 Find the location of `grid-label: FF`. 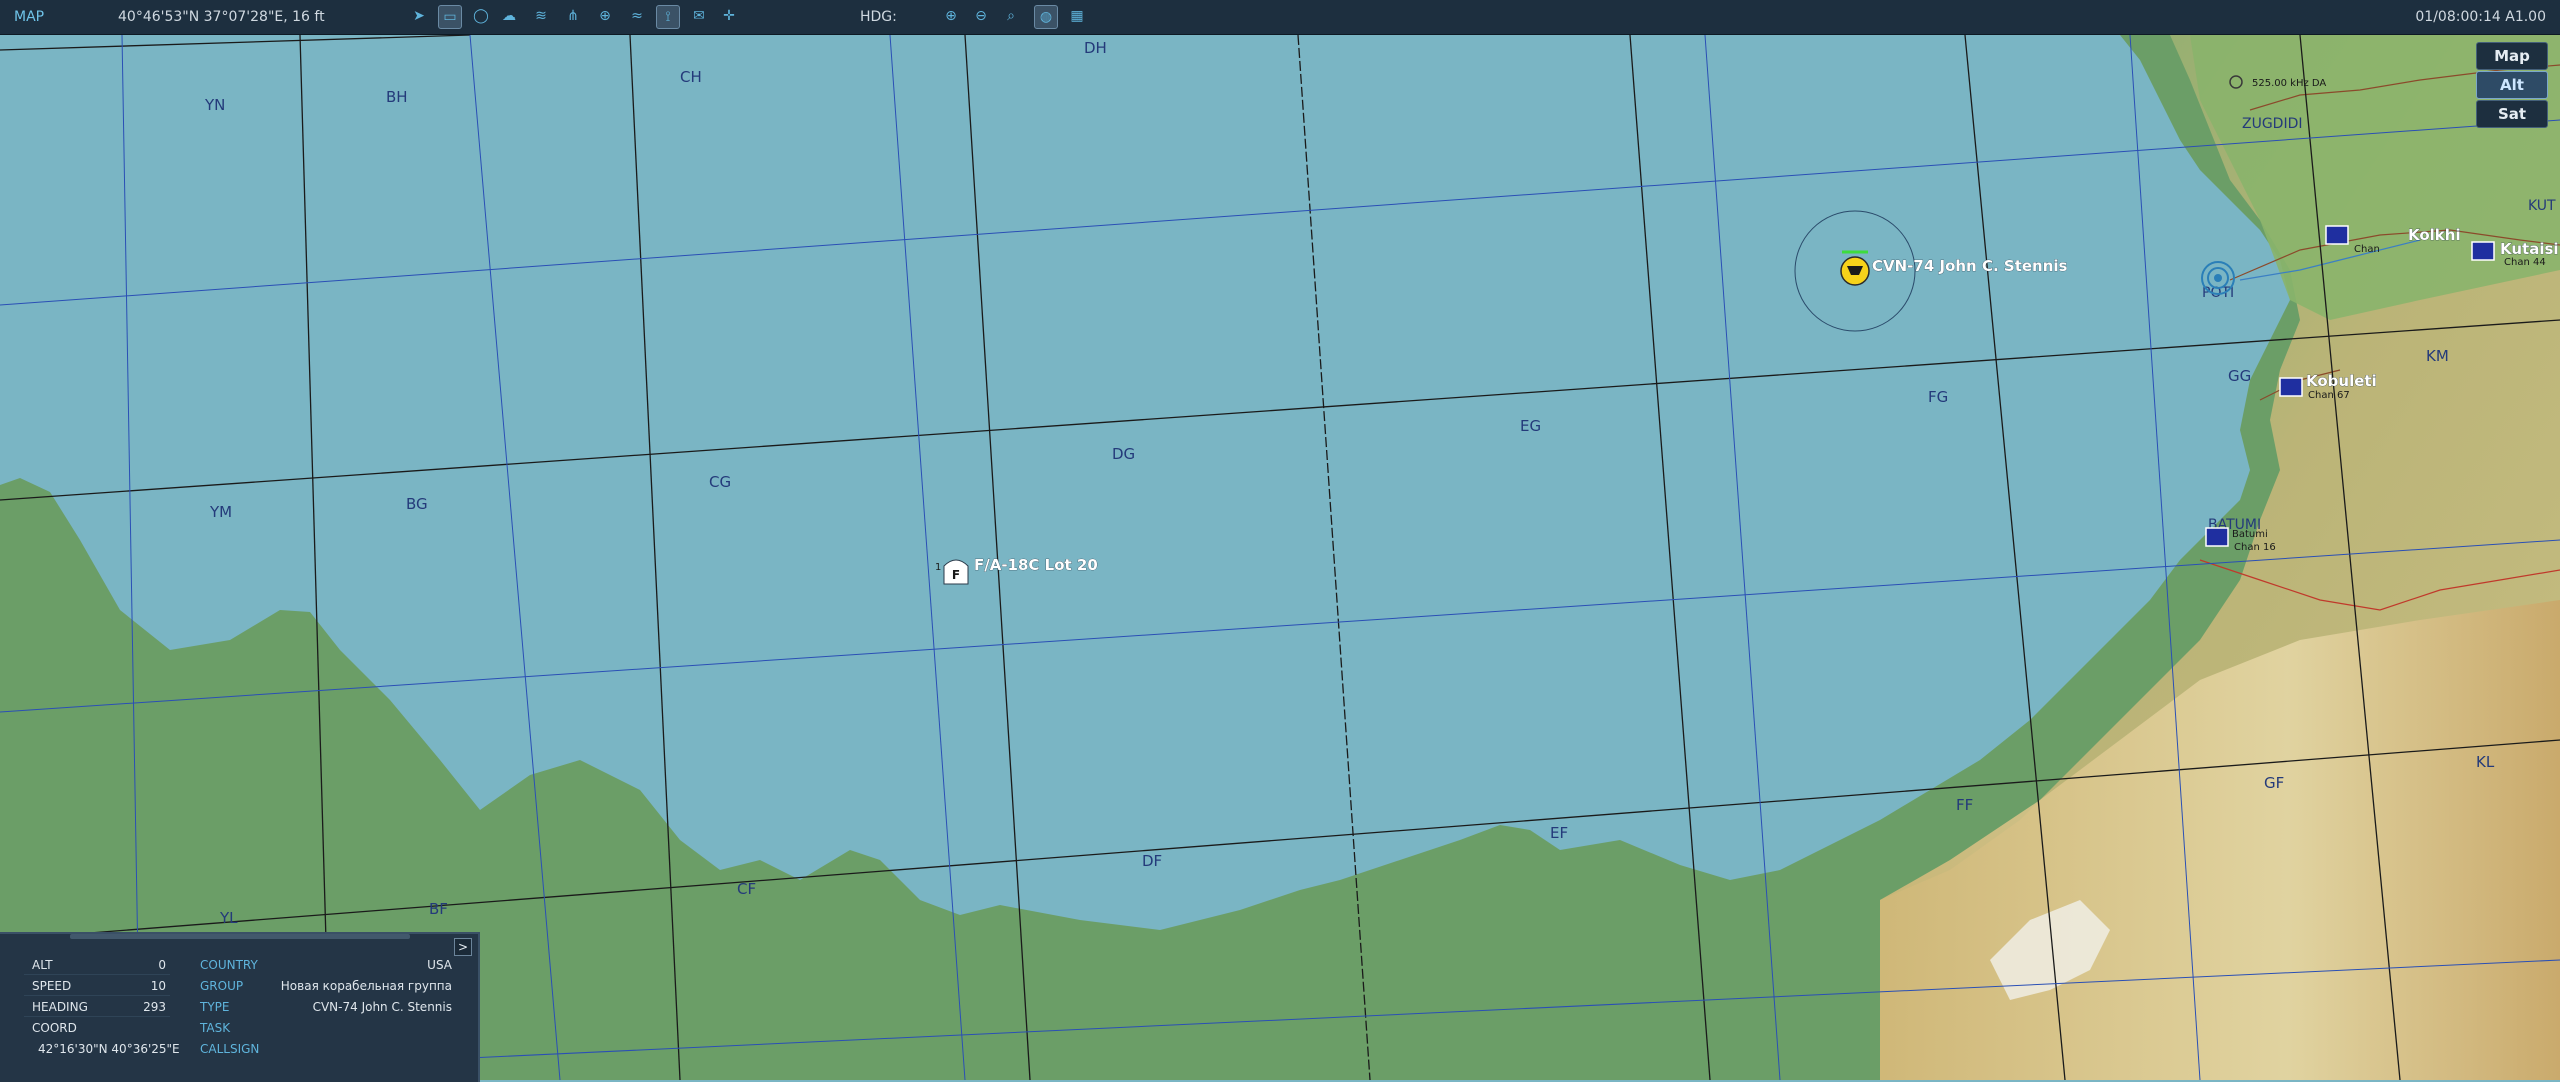

grid-label: FF is located at coordinates (1964, 805).